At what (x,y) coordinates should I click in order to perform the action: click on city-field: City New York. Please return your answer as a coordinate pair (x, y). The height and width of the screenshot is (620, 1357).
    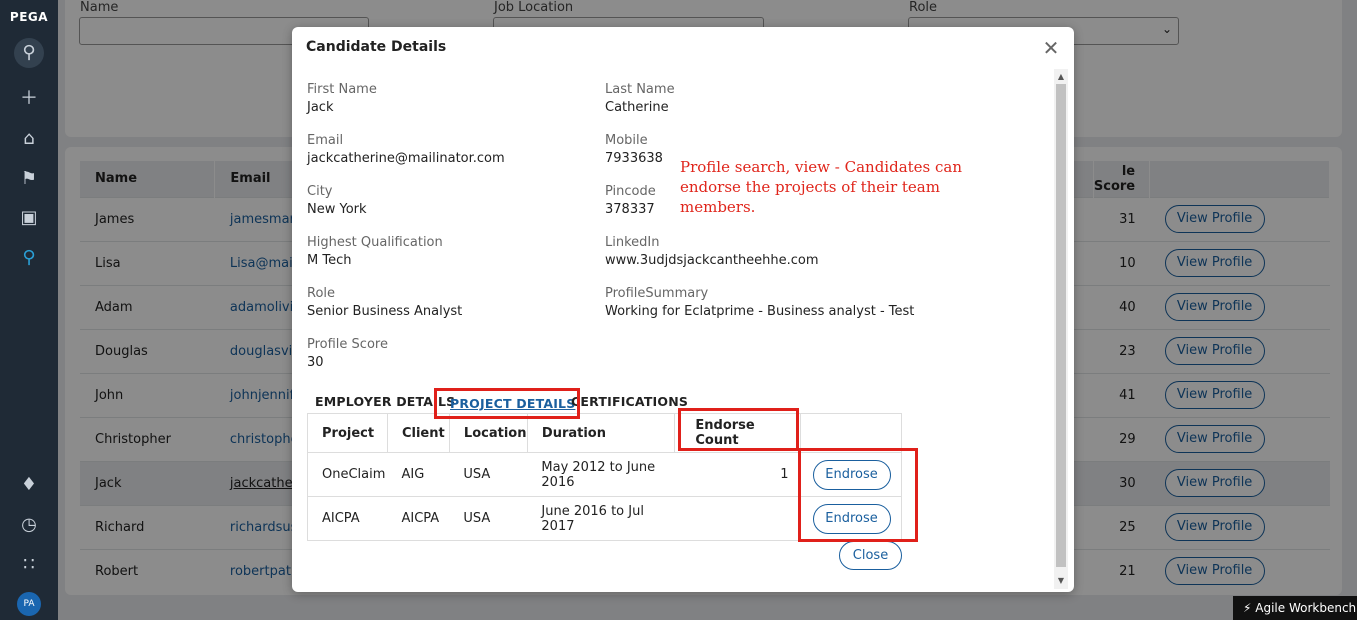
    Looking at the image, I should click on (337, 201).